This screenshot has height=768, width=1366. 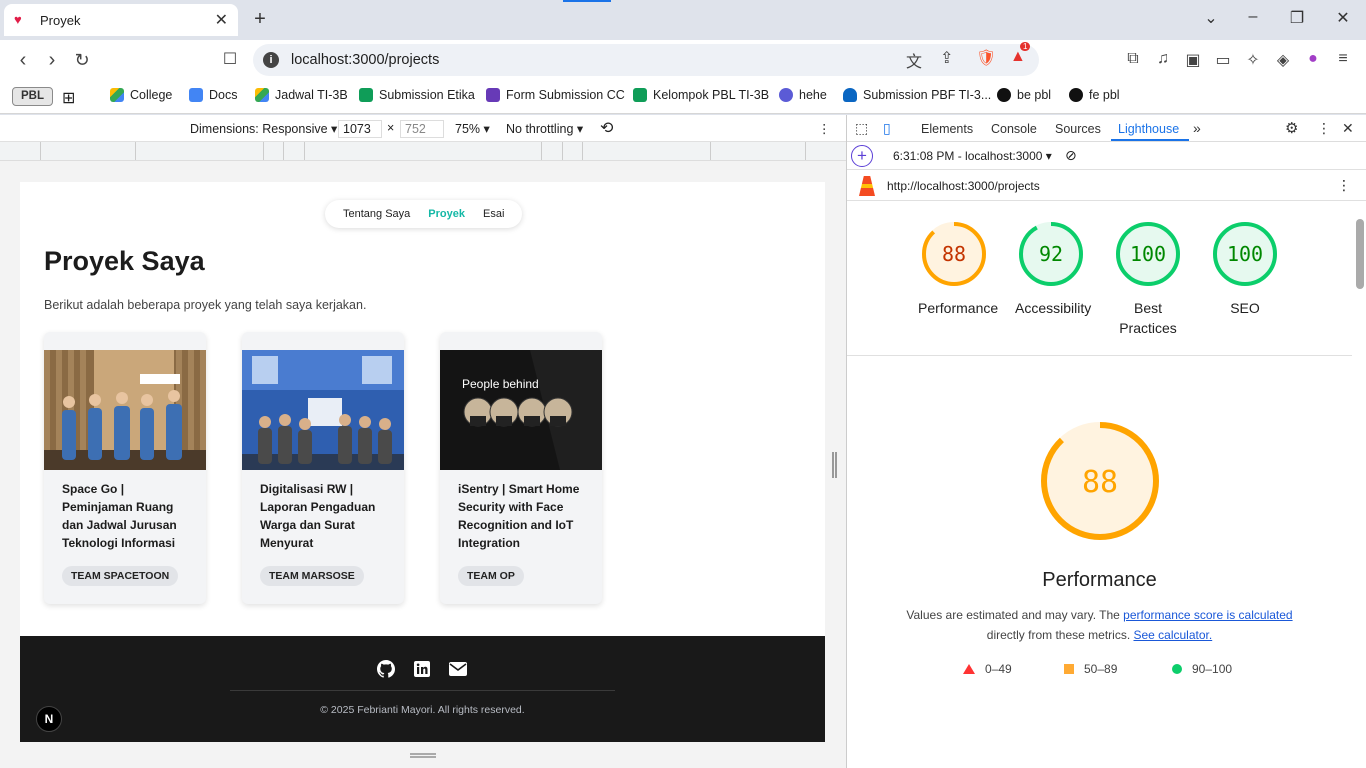 I want to click on viewport-resize-handle, so click(x=834, y=465).